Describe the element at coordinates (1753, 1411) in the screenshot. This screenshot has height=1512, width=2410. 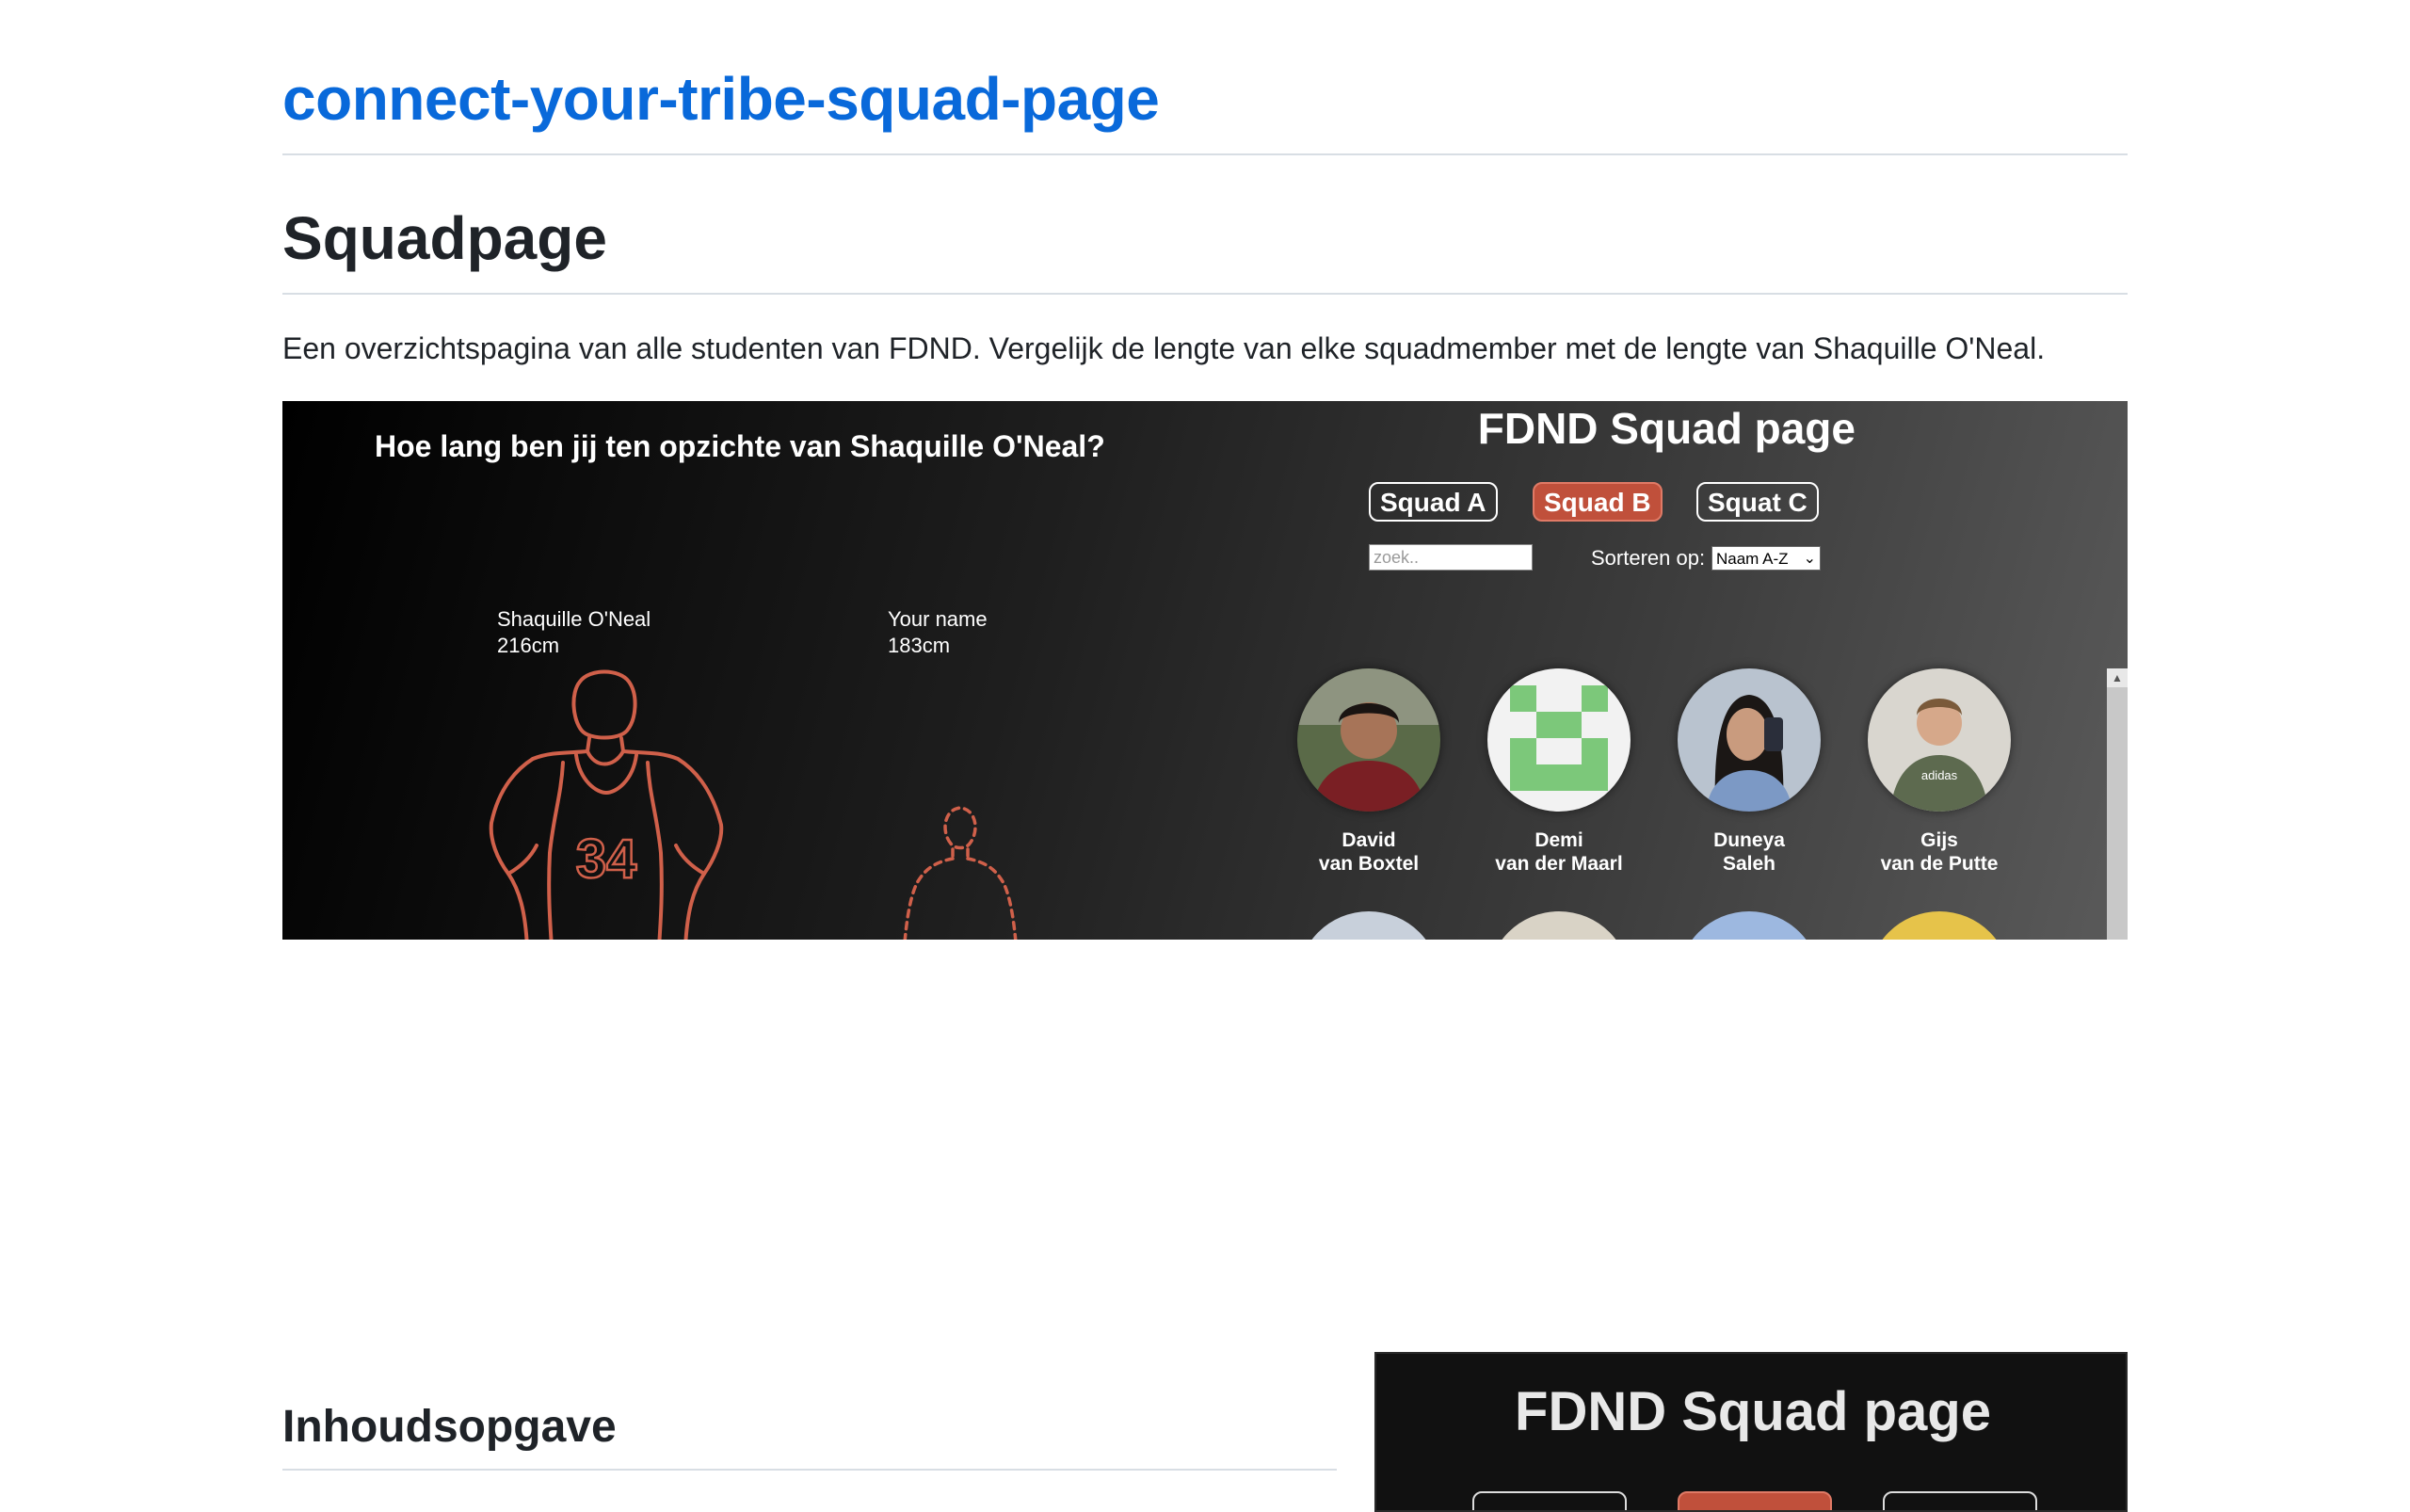
I see `app-title-2: FDND Squad page` at that location.